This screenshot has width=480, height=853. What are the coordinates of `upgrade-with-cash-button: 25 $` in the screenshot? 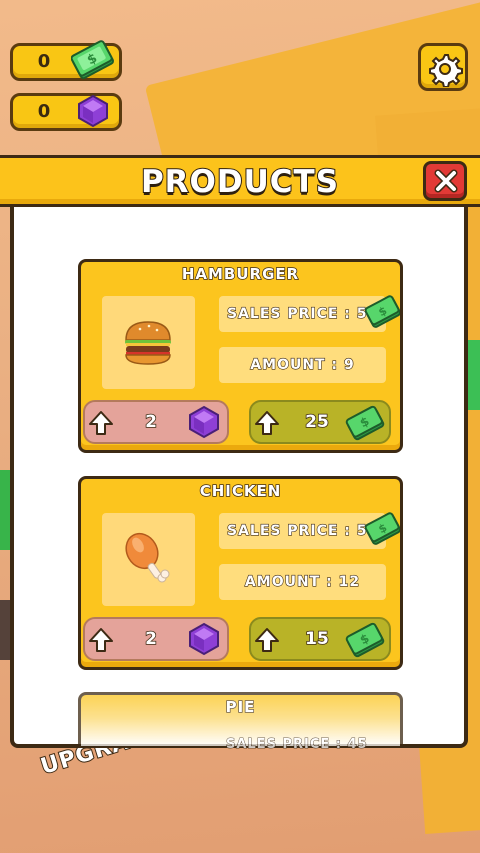 It's located at (320, 422).